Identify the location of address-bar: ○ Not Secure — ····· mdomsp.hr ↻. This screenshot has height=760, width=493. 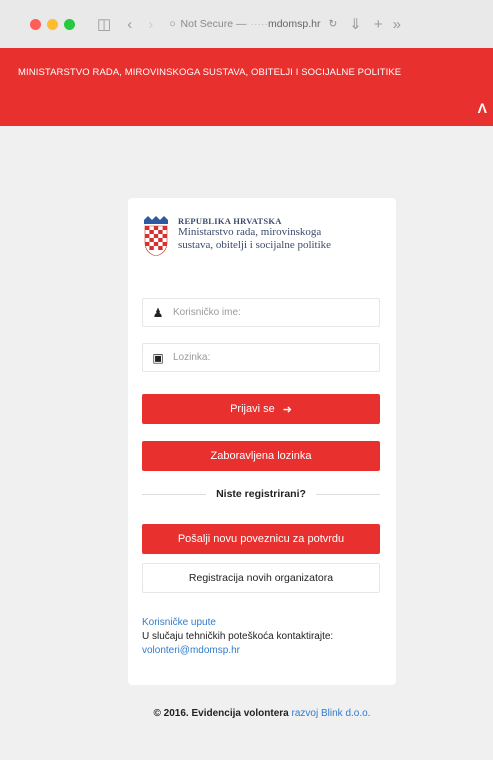
(253, 24).